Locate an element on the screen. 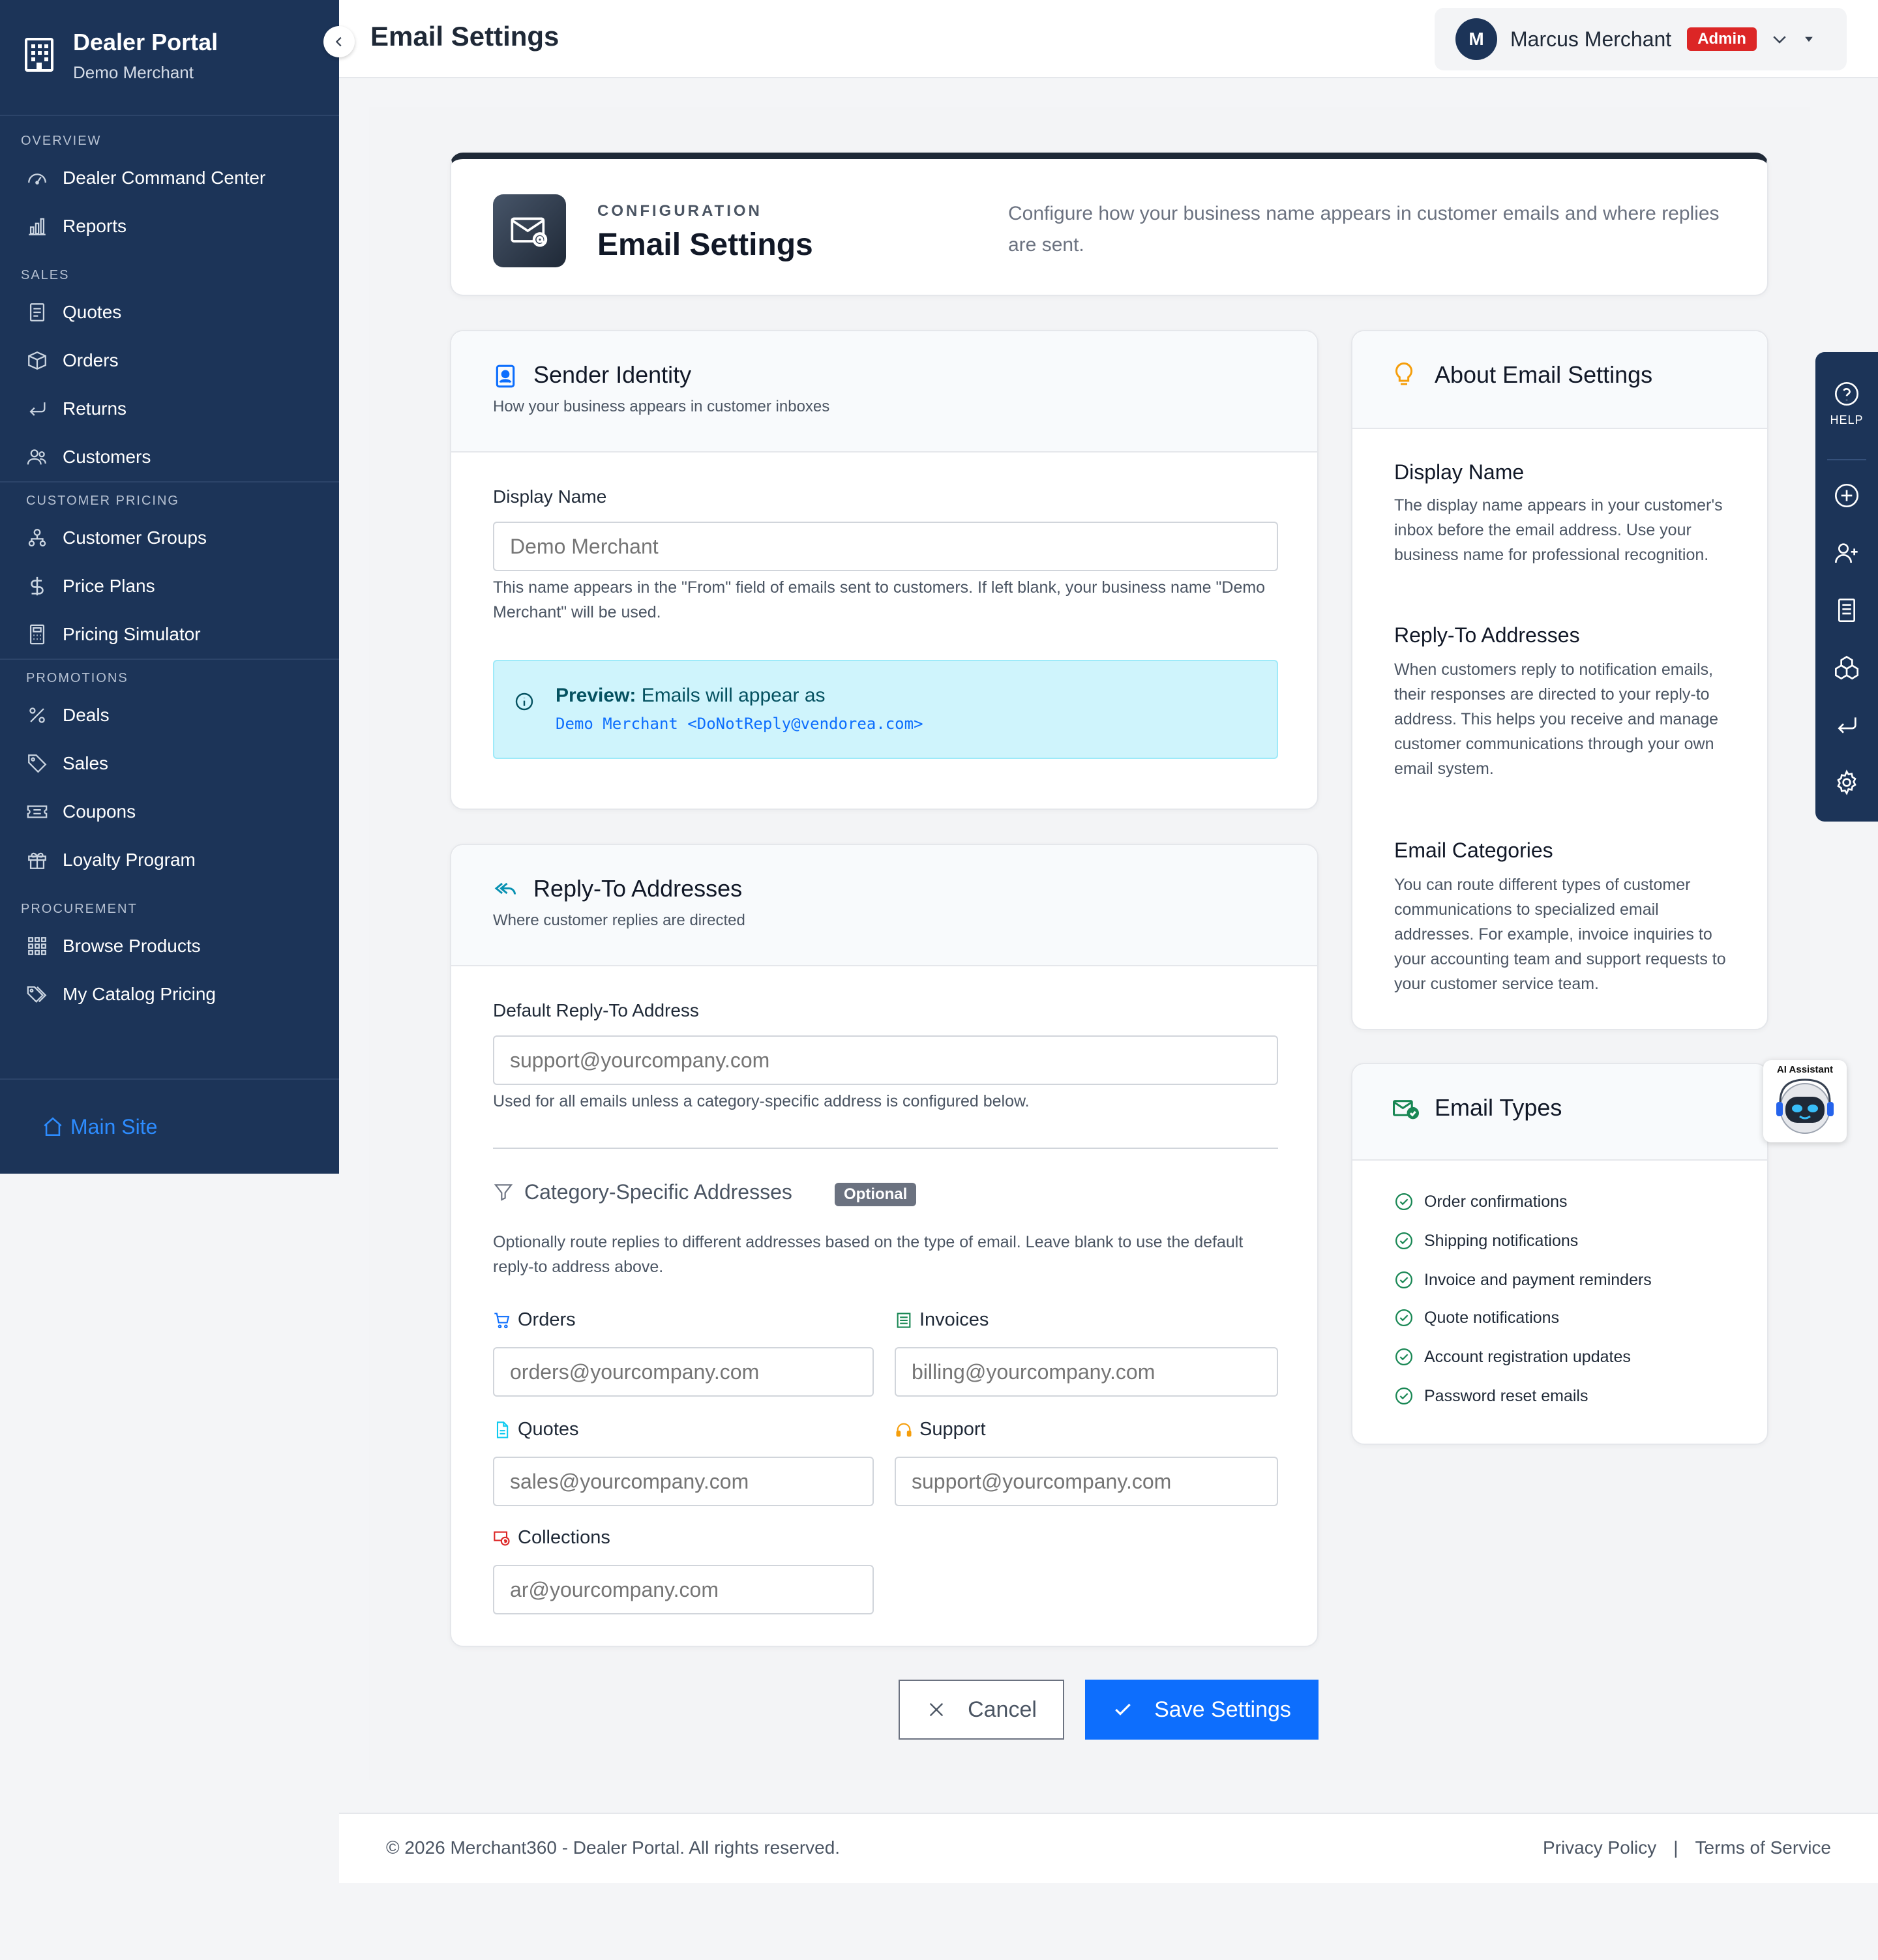 The width and height of the screenshot is (1878, 1960). save-settings-button: Save Settings is located at coordinates (1202, 1710).